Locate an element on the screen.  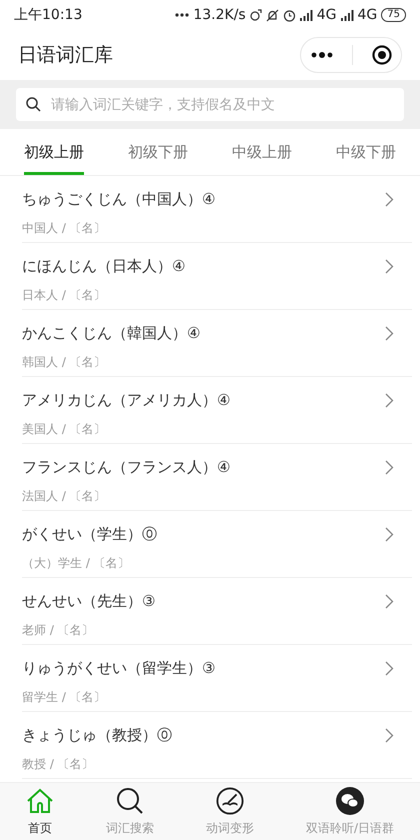
word-row: アメリカじん（アメリカ人）④ 美国人 / 〔名〕 is located at coordinates (217, 410).